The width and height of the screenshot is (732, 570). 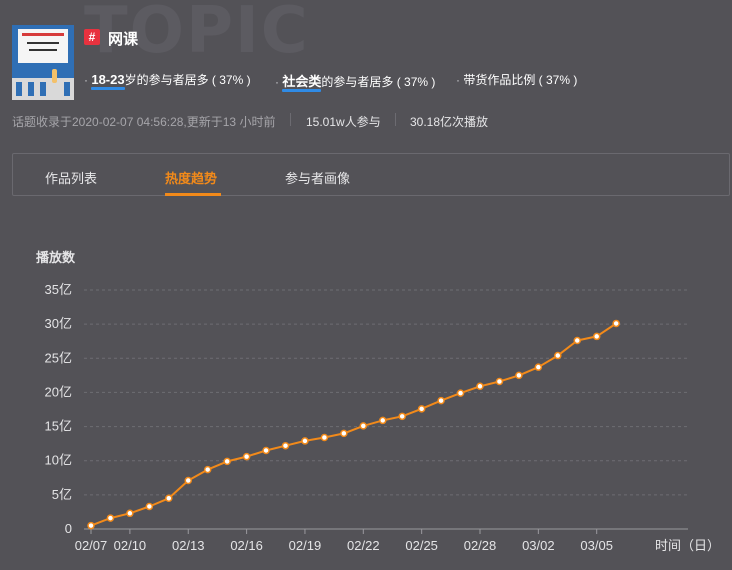 I want to click on tab-bar: 作品列表 热度趋势 参与者画像, so click(x=371, y=174).